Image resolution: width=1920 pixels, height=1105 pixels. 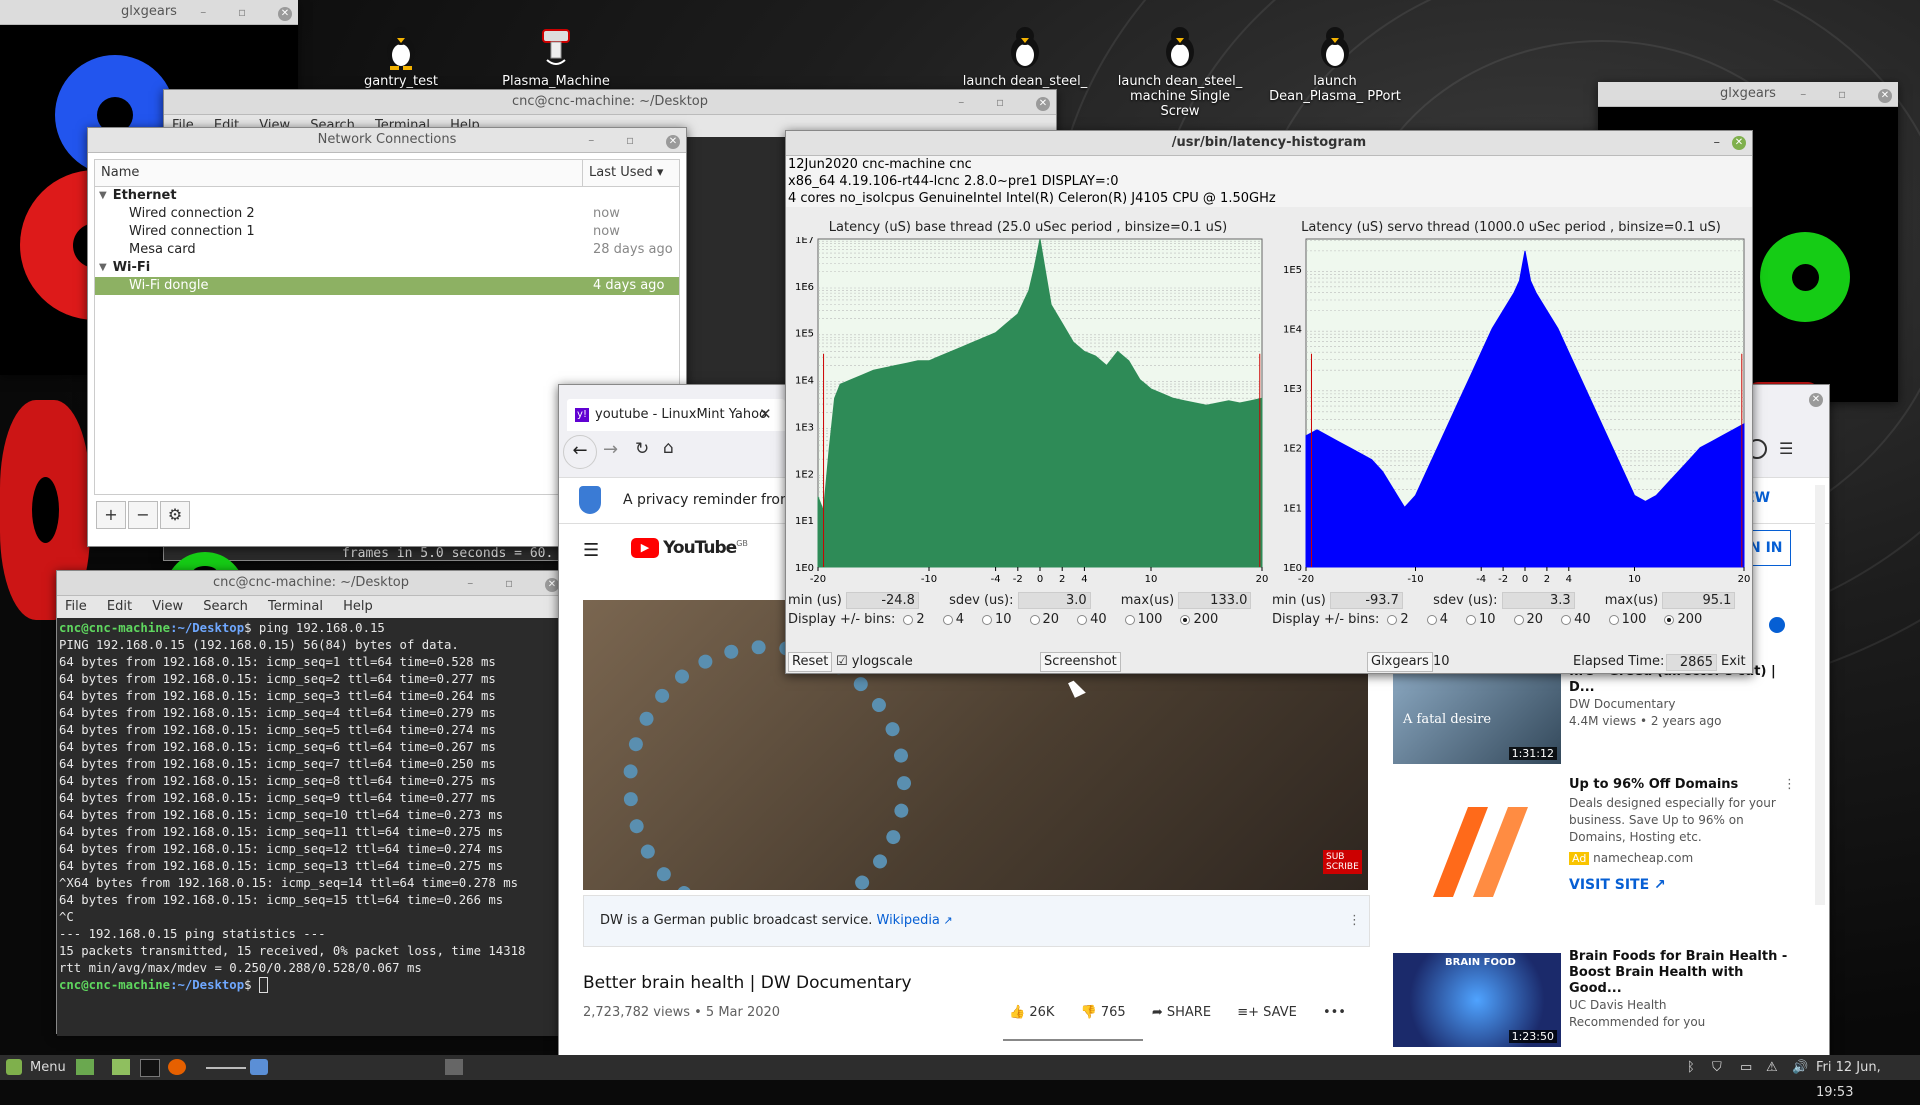 What do you see at coordinates (339, 173) in the screenshot?
I see `column-name-header: Name` at bounding box center [339, 173].